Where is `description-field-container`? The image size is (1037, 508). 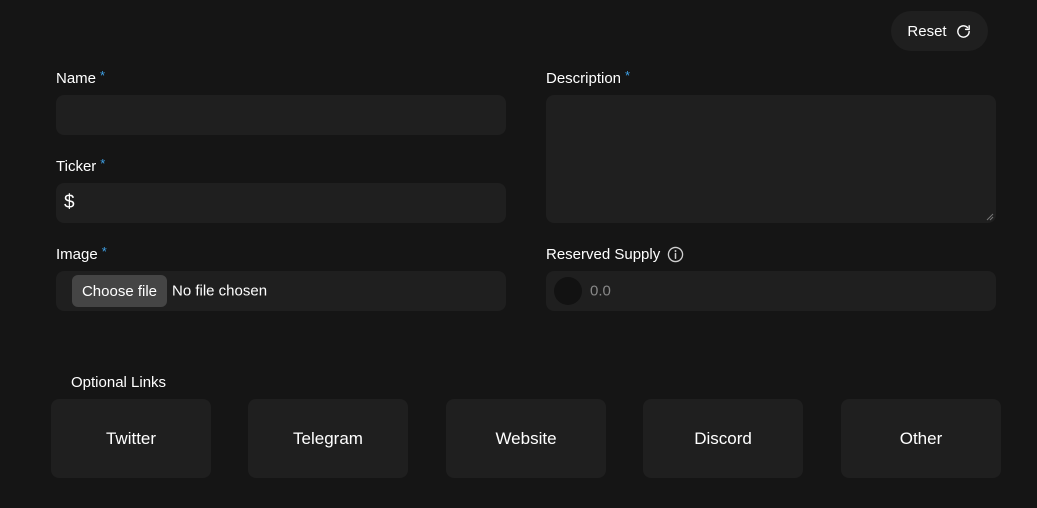 description-field-container is located at coordinates (771, 159).